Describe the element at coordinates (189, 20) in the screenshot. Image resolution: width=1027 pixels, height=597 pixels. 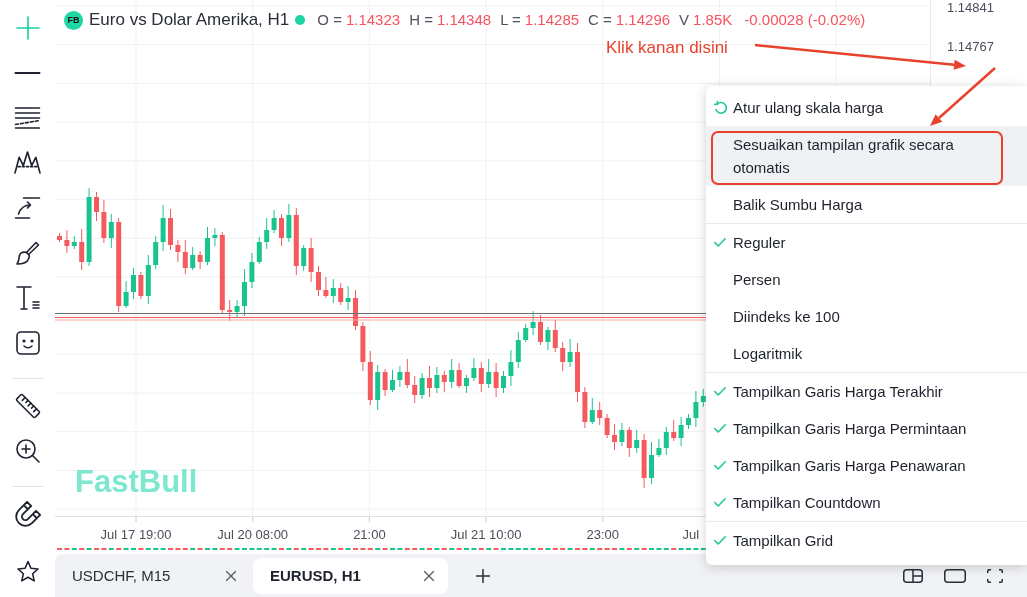
I see `symbol-title: Euro vs Dolar Amerika, H1` at that location.